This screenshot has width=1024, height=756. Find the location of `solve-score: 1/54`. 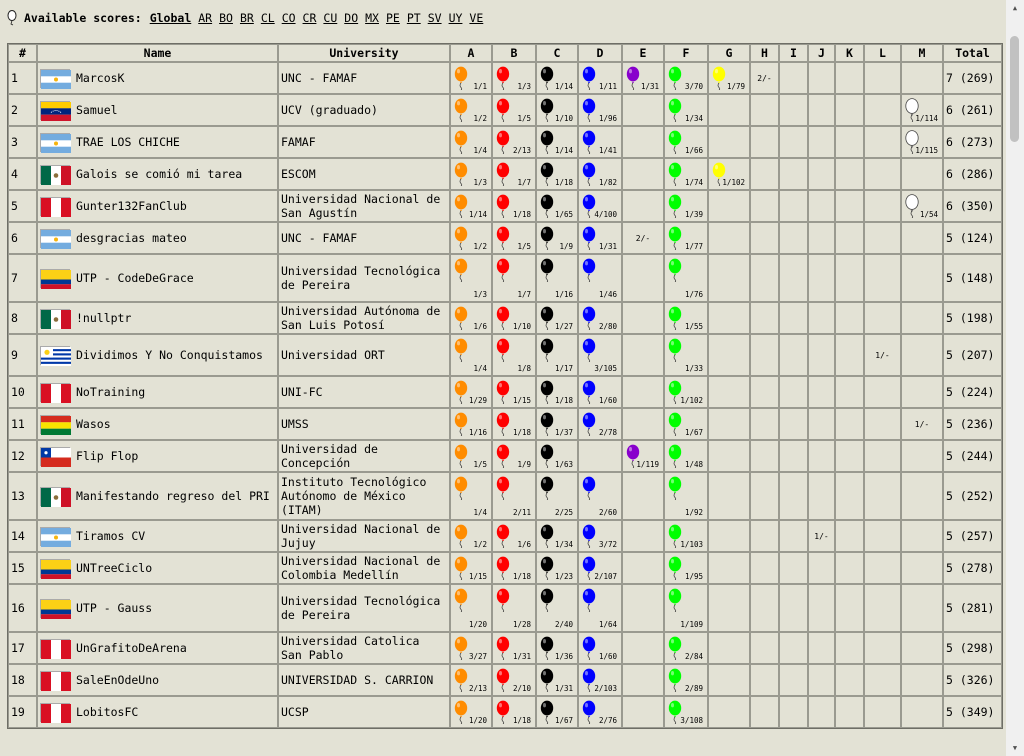

solve-score: 1/54 is located at coordinates (928, 214).